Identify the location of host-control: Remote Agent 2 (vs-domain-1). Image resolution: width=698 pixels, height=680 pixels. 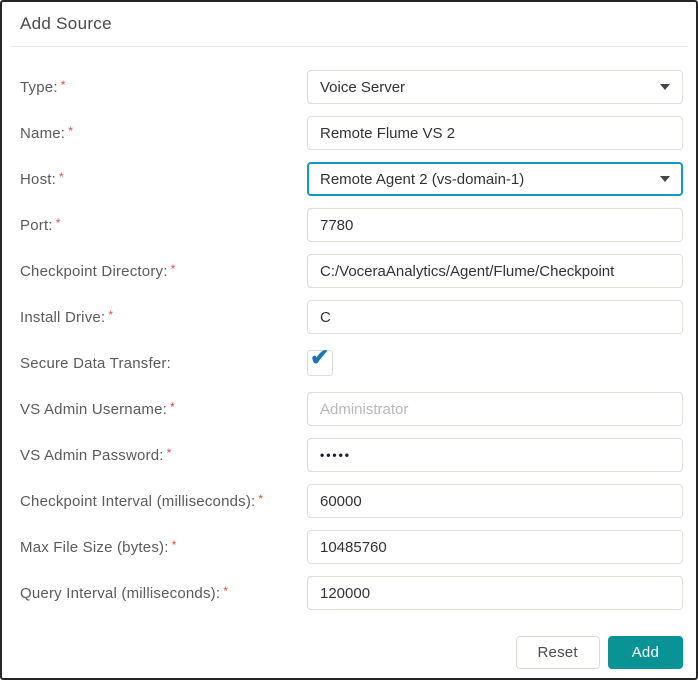
(495, 179).